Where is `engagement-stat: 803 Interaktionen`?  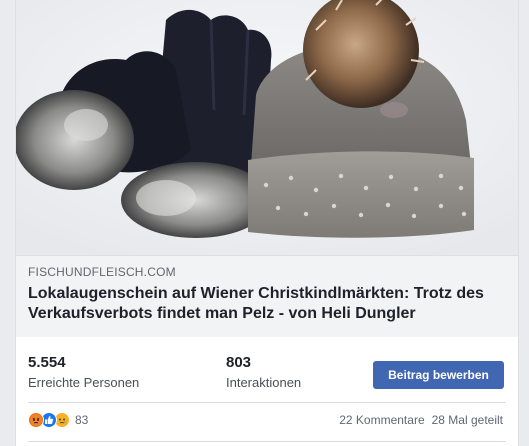 engagement-stat: 803 Interaktionen is located at coordinates (263, 373).